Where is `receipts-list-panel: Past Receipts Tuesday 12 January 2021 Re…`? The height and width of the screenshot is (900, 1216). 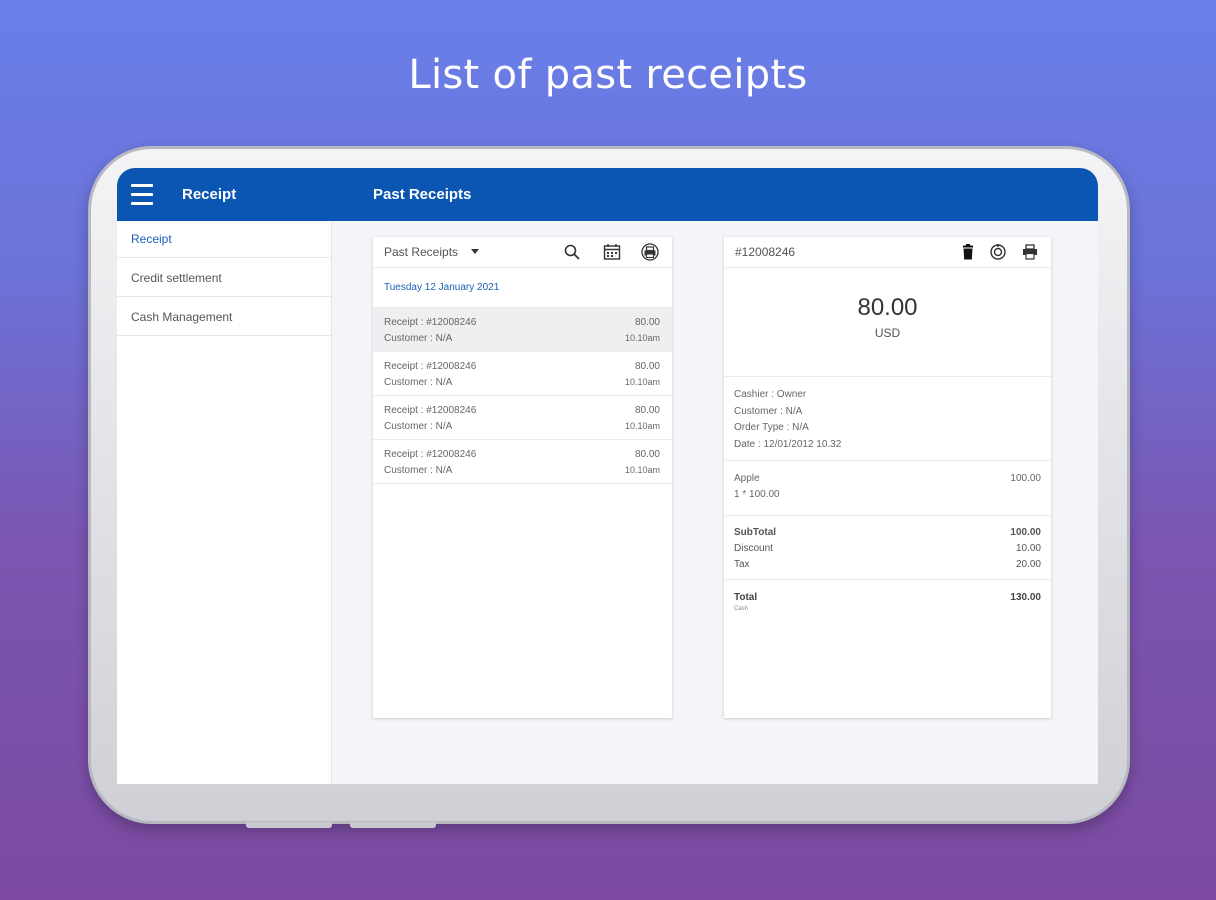 receipts-list-panel: Past Receipts Tuesday 12 January 2021 Re… is located at coordinates (522, 477).